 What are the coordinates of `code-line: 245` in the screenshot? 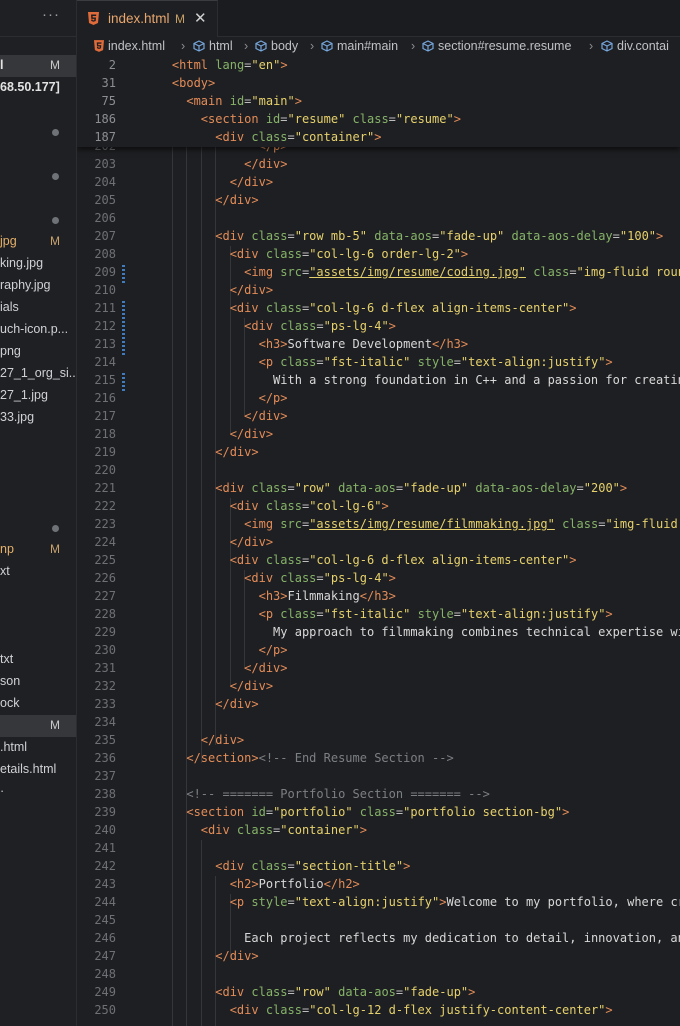 It's located at (378, 921).